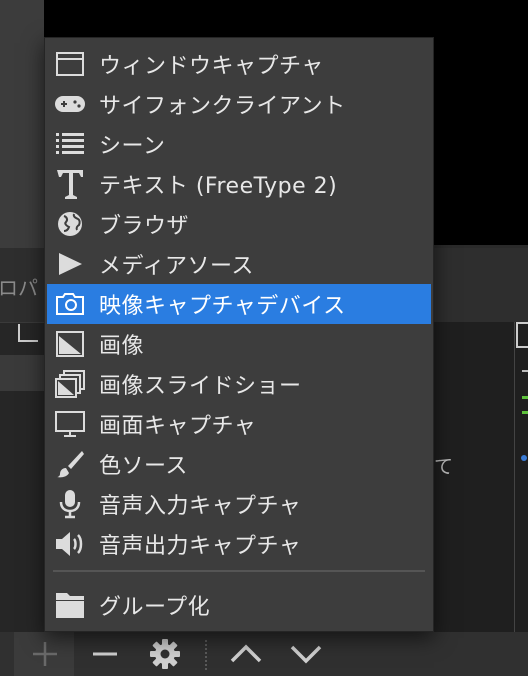 The width and height of the screenshot is (528, 676). What do you see at coordinates (70, 264) in the screenshot?
I see `play-icon` at bounding box center [70, 264].